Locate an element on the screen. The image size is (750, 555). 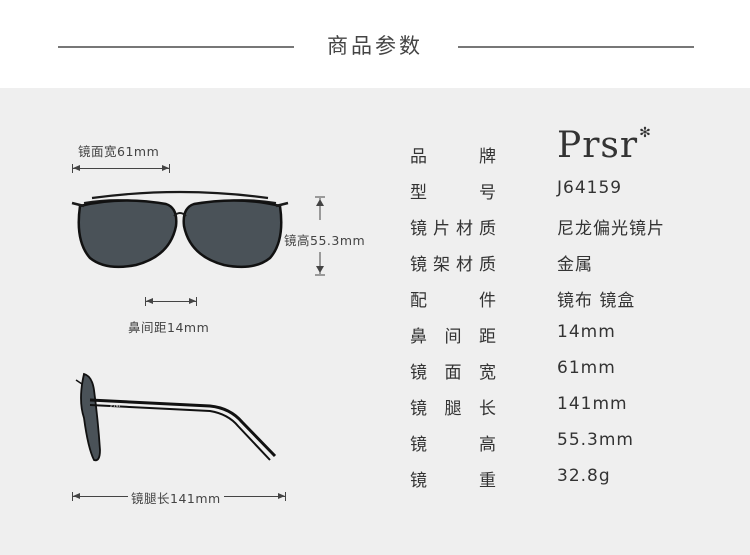
left-lens is located at coordinates (127, 234).